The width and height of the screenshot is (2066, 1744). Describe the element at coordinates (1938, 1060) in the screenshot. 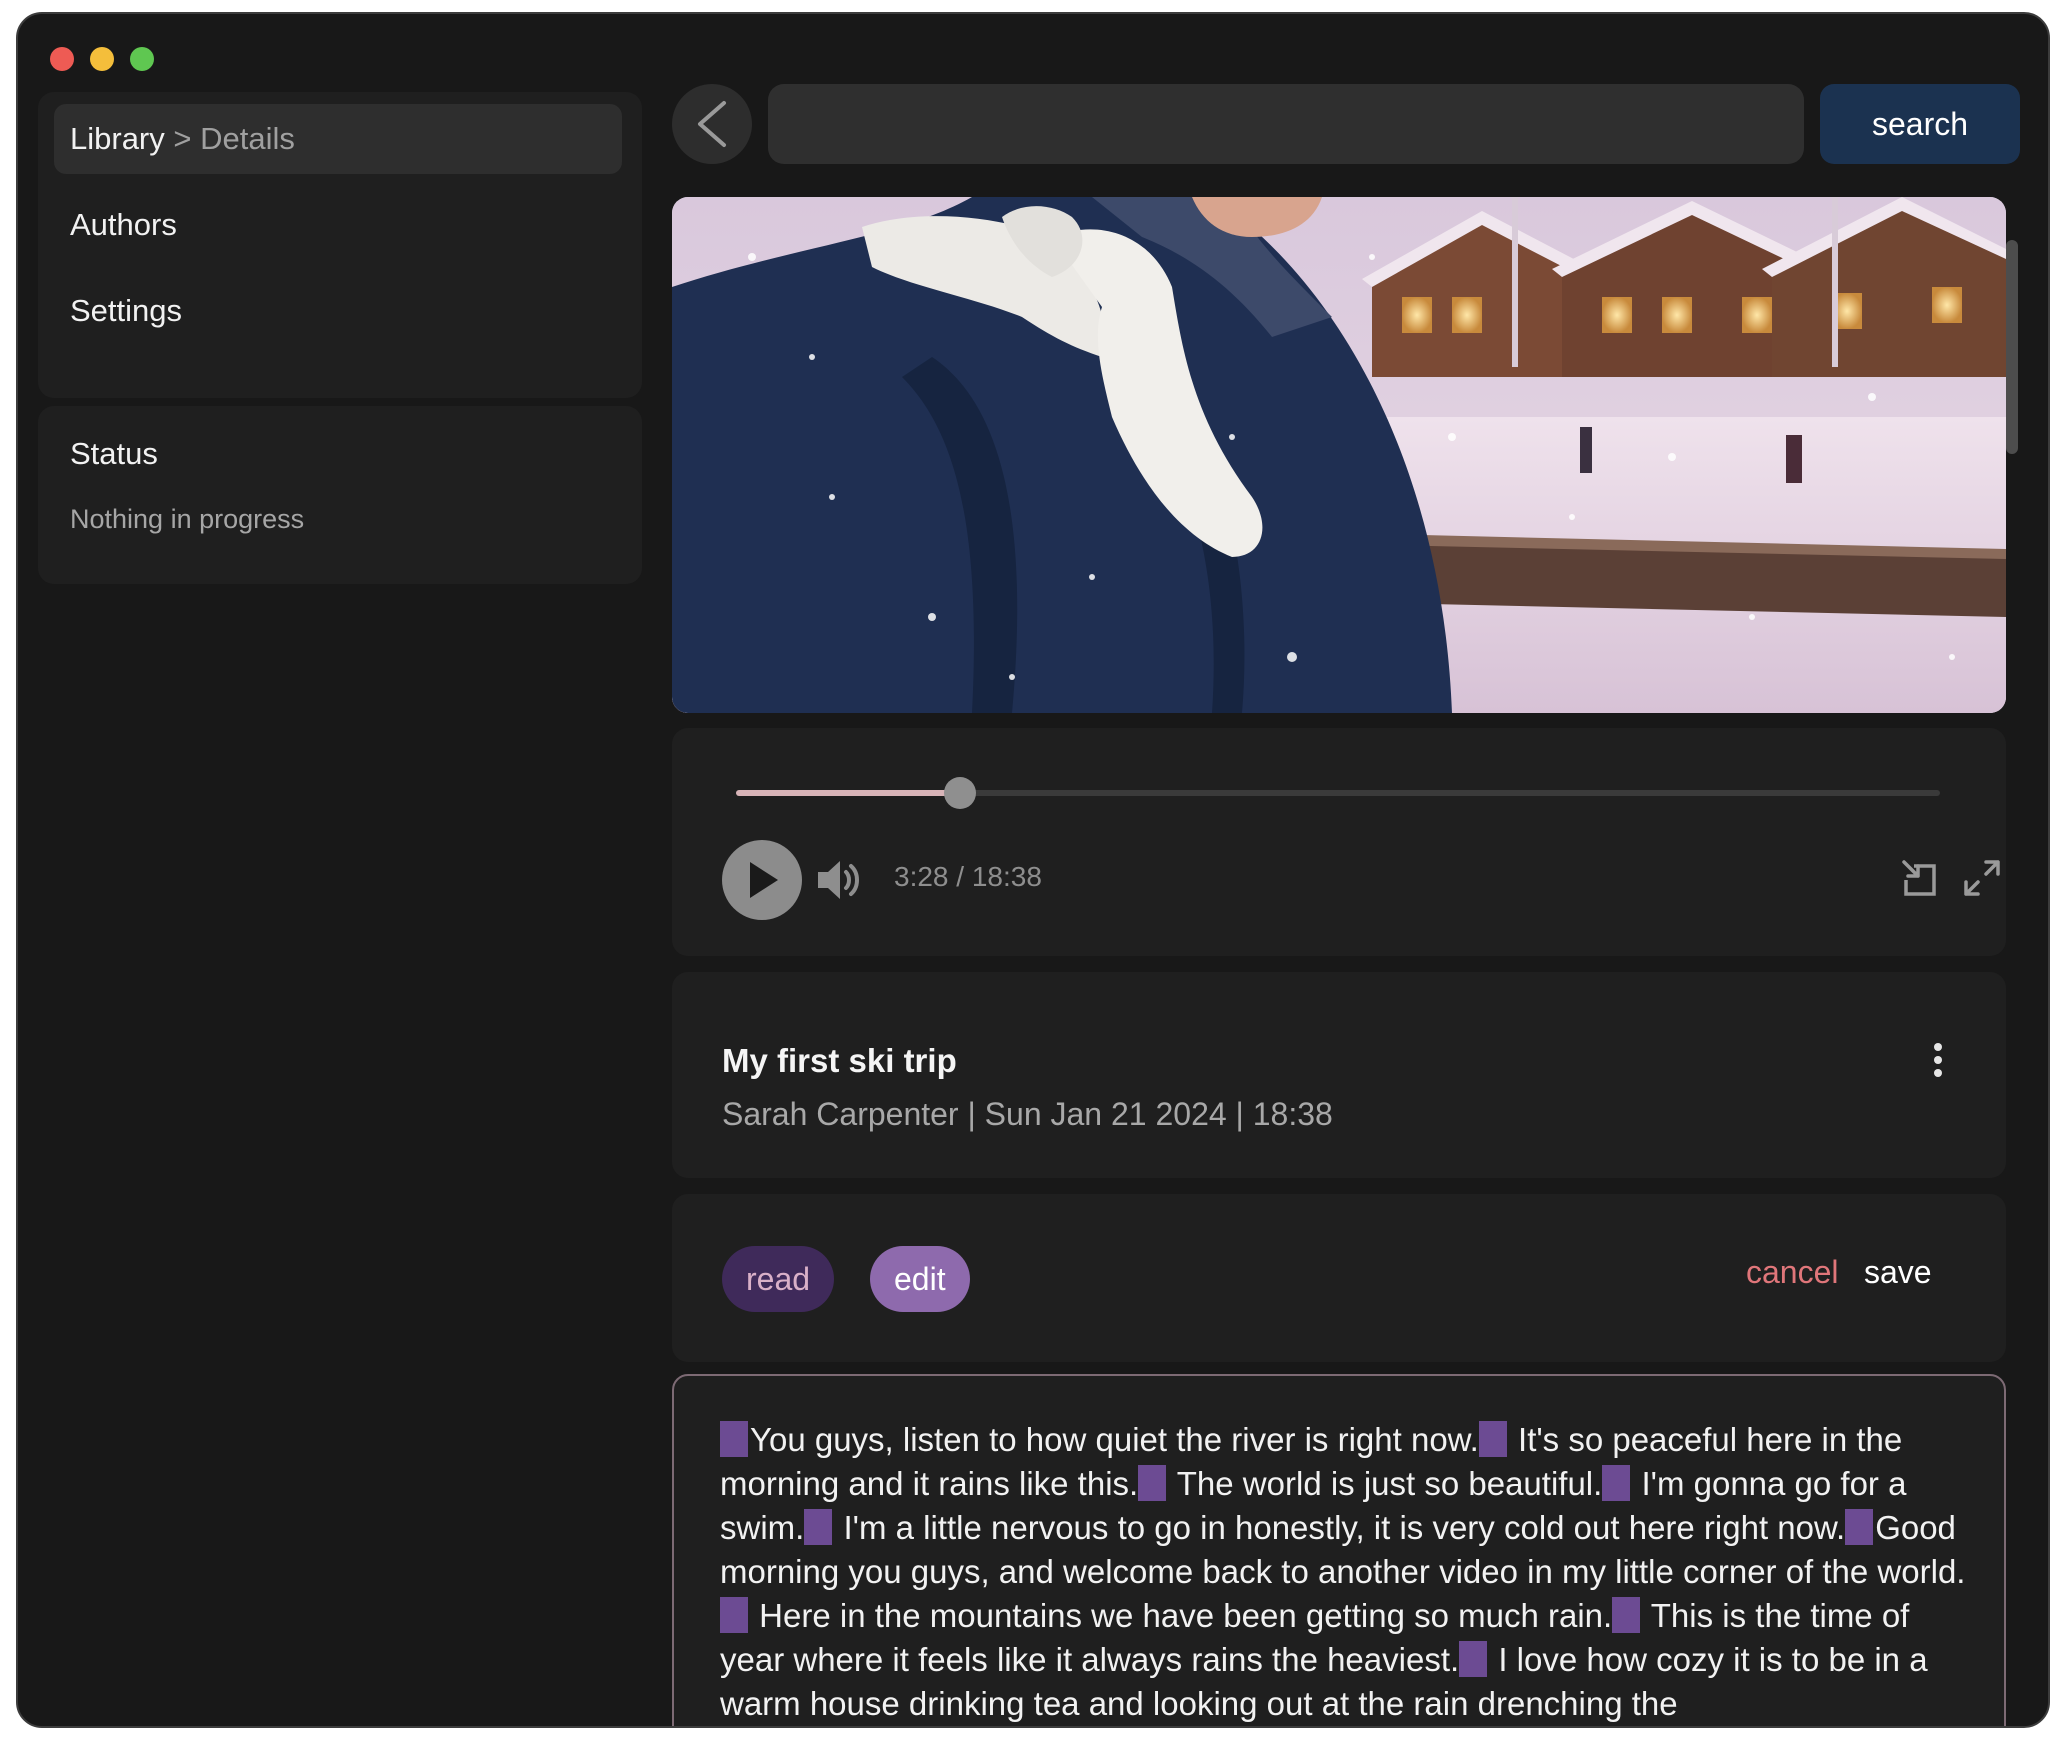

I see `more-vertical-icon` at that location.